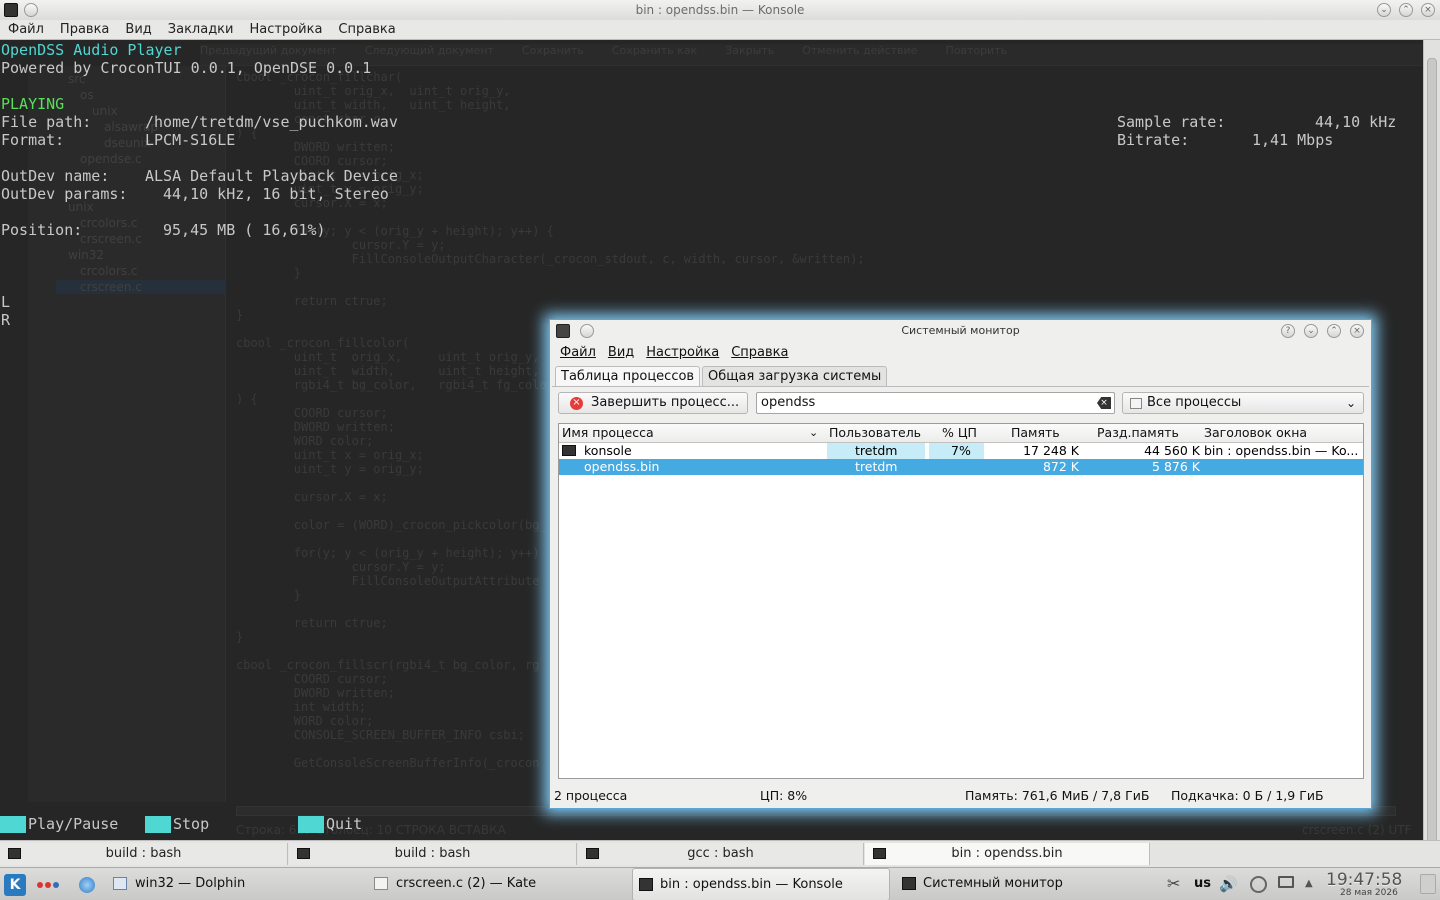 Image resolution: width=1440 pixels, height=900 pixels. What do you see at coordinates (1286, 882) in the screenshot?
I see `display-icon` at bounding box center [1286, 882].